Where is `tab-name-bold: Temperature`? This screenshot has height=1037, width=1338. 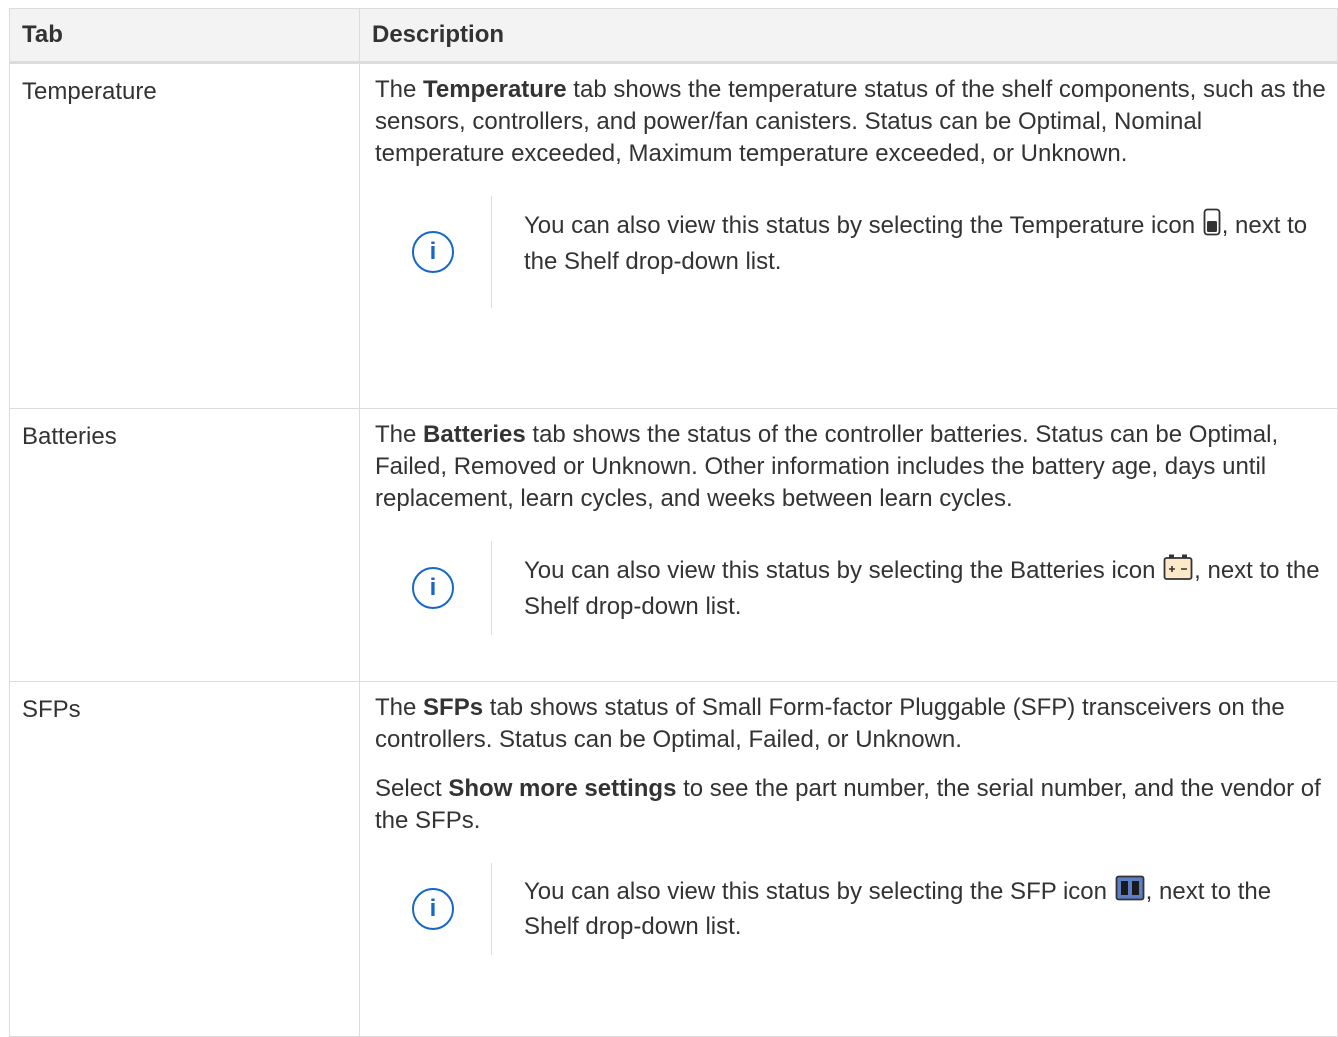
tab-name-bold: Temperature is located at coordinates (495, 89).